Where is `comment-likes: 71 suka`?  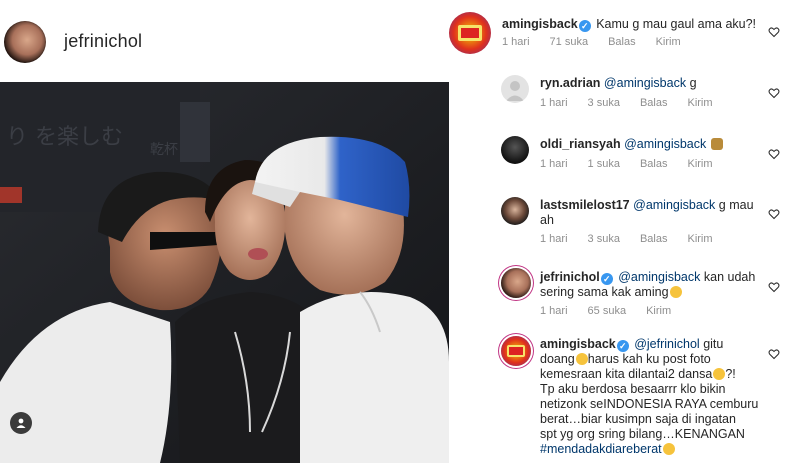
comment-likes: 71 suka is located at coordinates (569, 42).